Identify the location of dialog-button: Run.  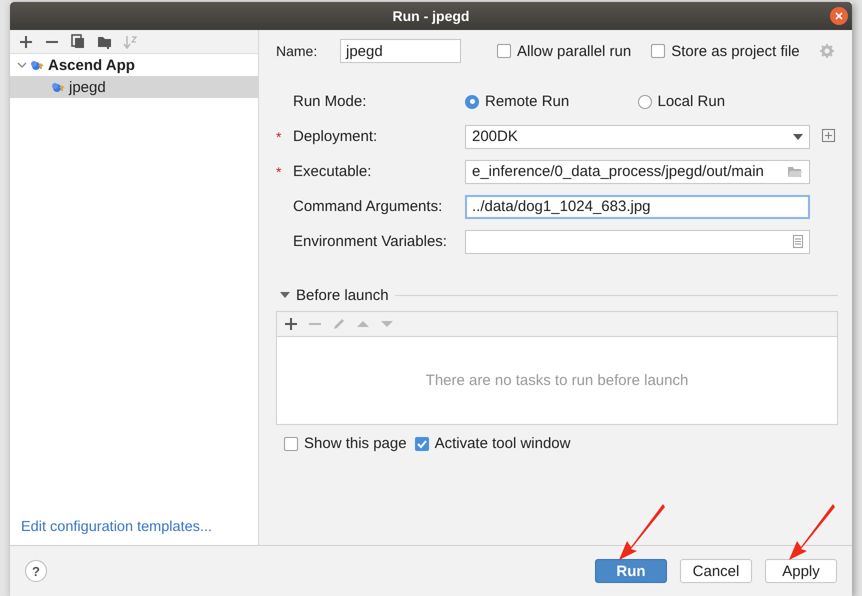
(631, 571).